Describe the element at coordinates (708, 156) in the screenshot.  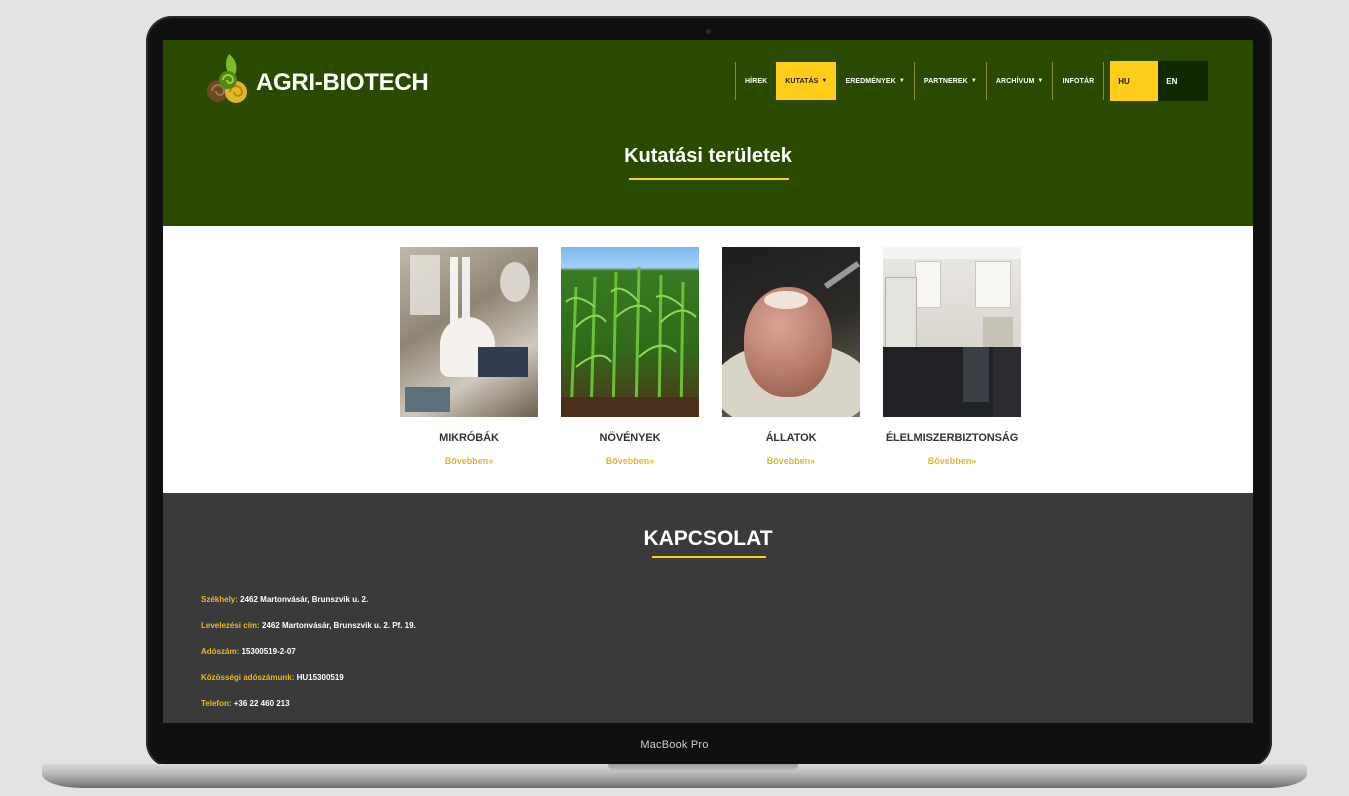
I see `page-title: Kutatási területek` at that location.